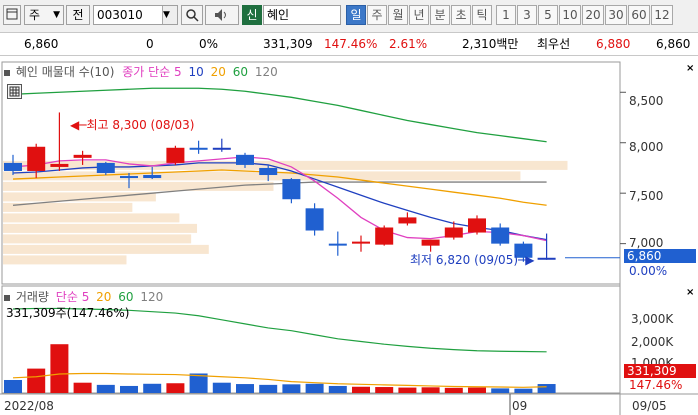  Describe the element at coordinates (673, 44) in the screenshot. I see `best-bid-price: 6,860` at that location.